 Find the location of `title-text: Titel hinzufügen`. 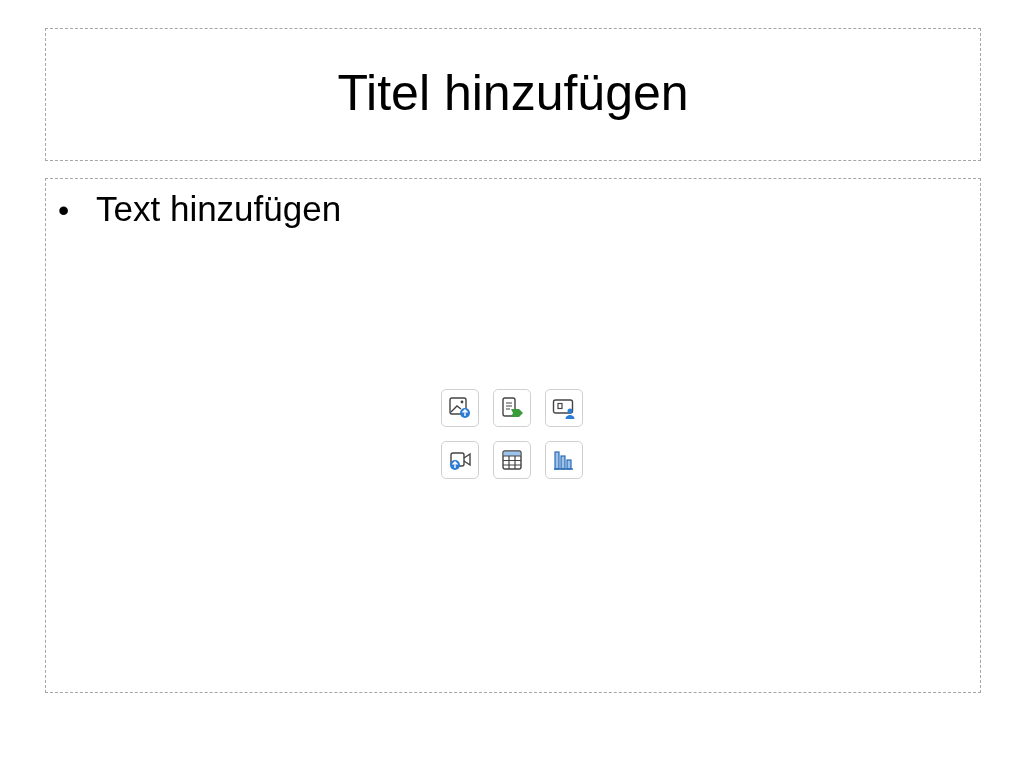

title-text: Titel hinzufügen is located at coordinates (513, 93).